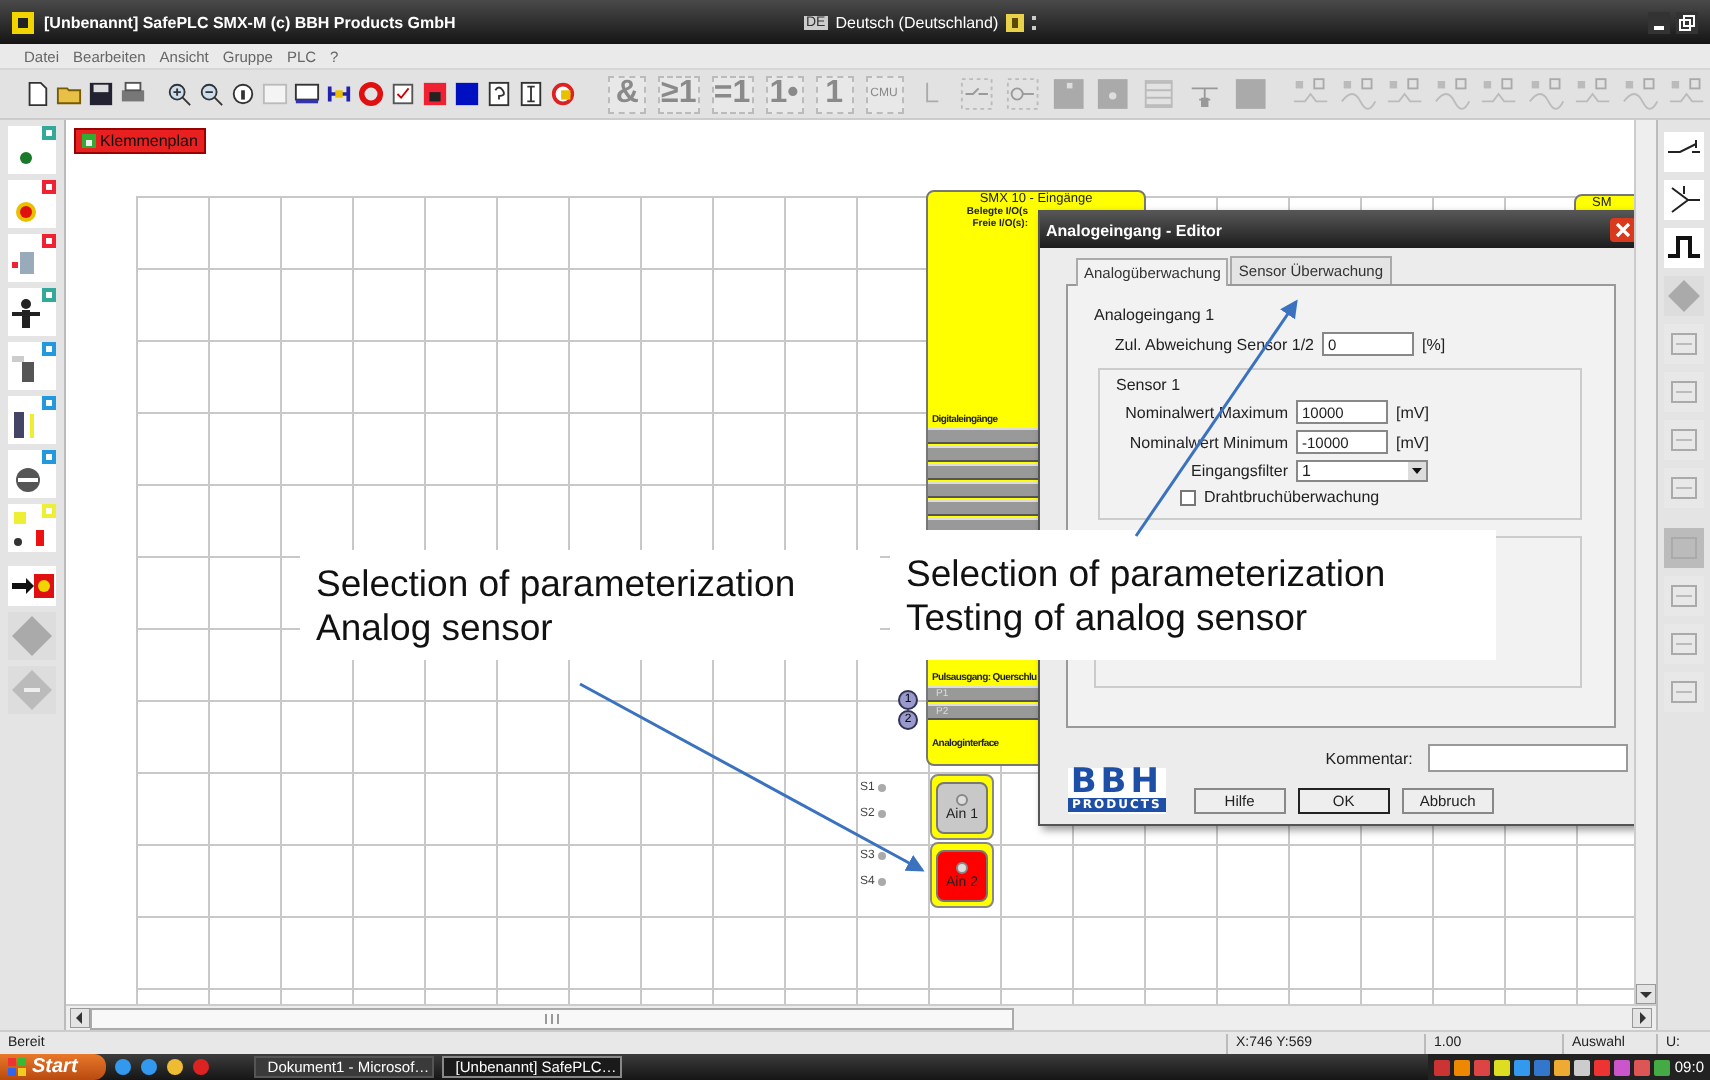  Describe the element at coordinates (1238, 471) in the screenshot. I see `field-label: Eingangsfilter` at that location.